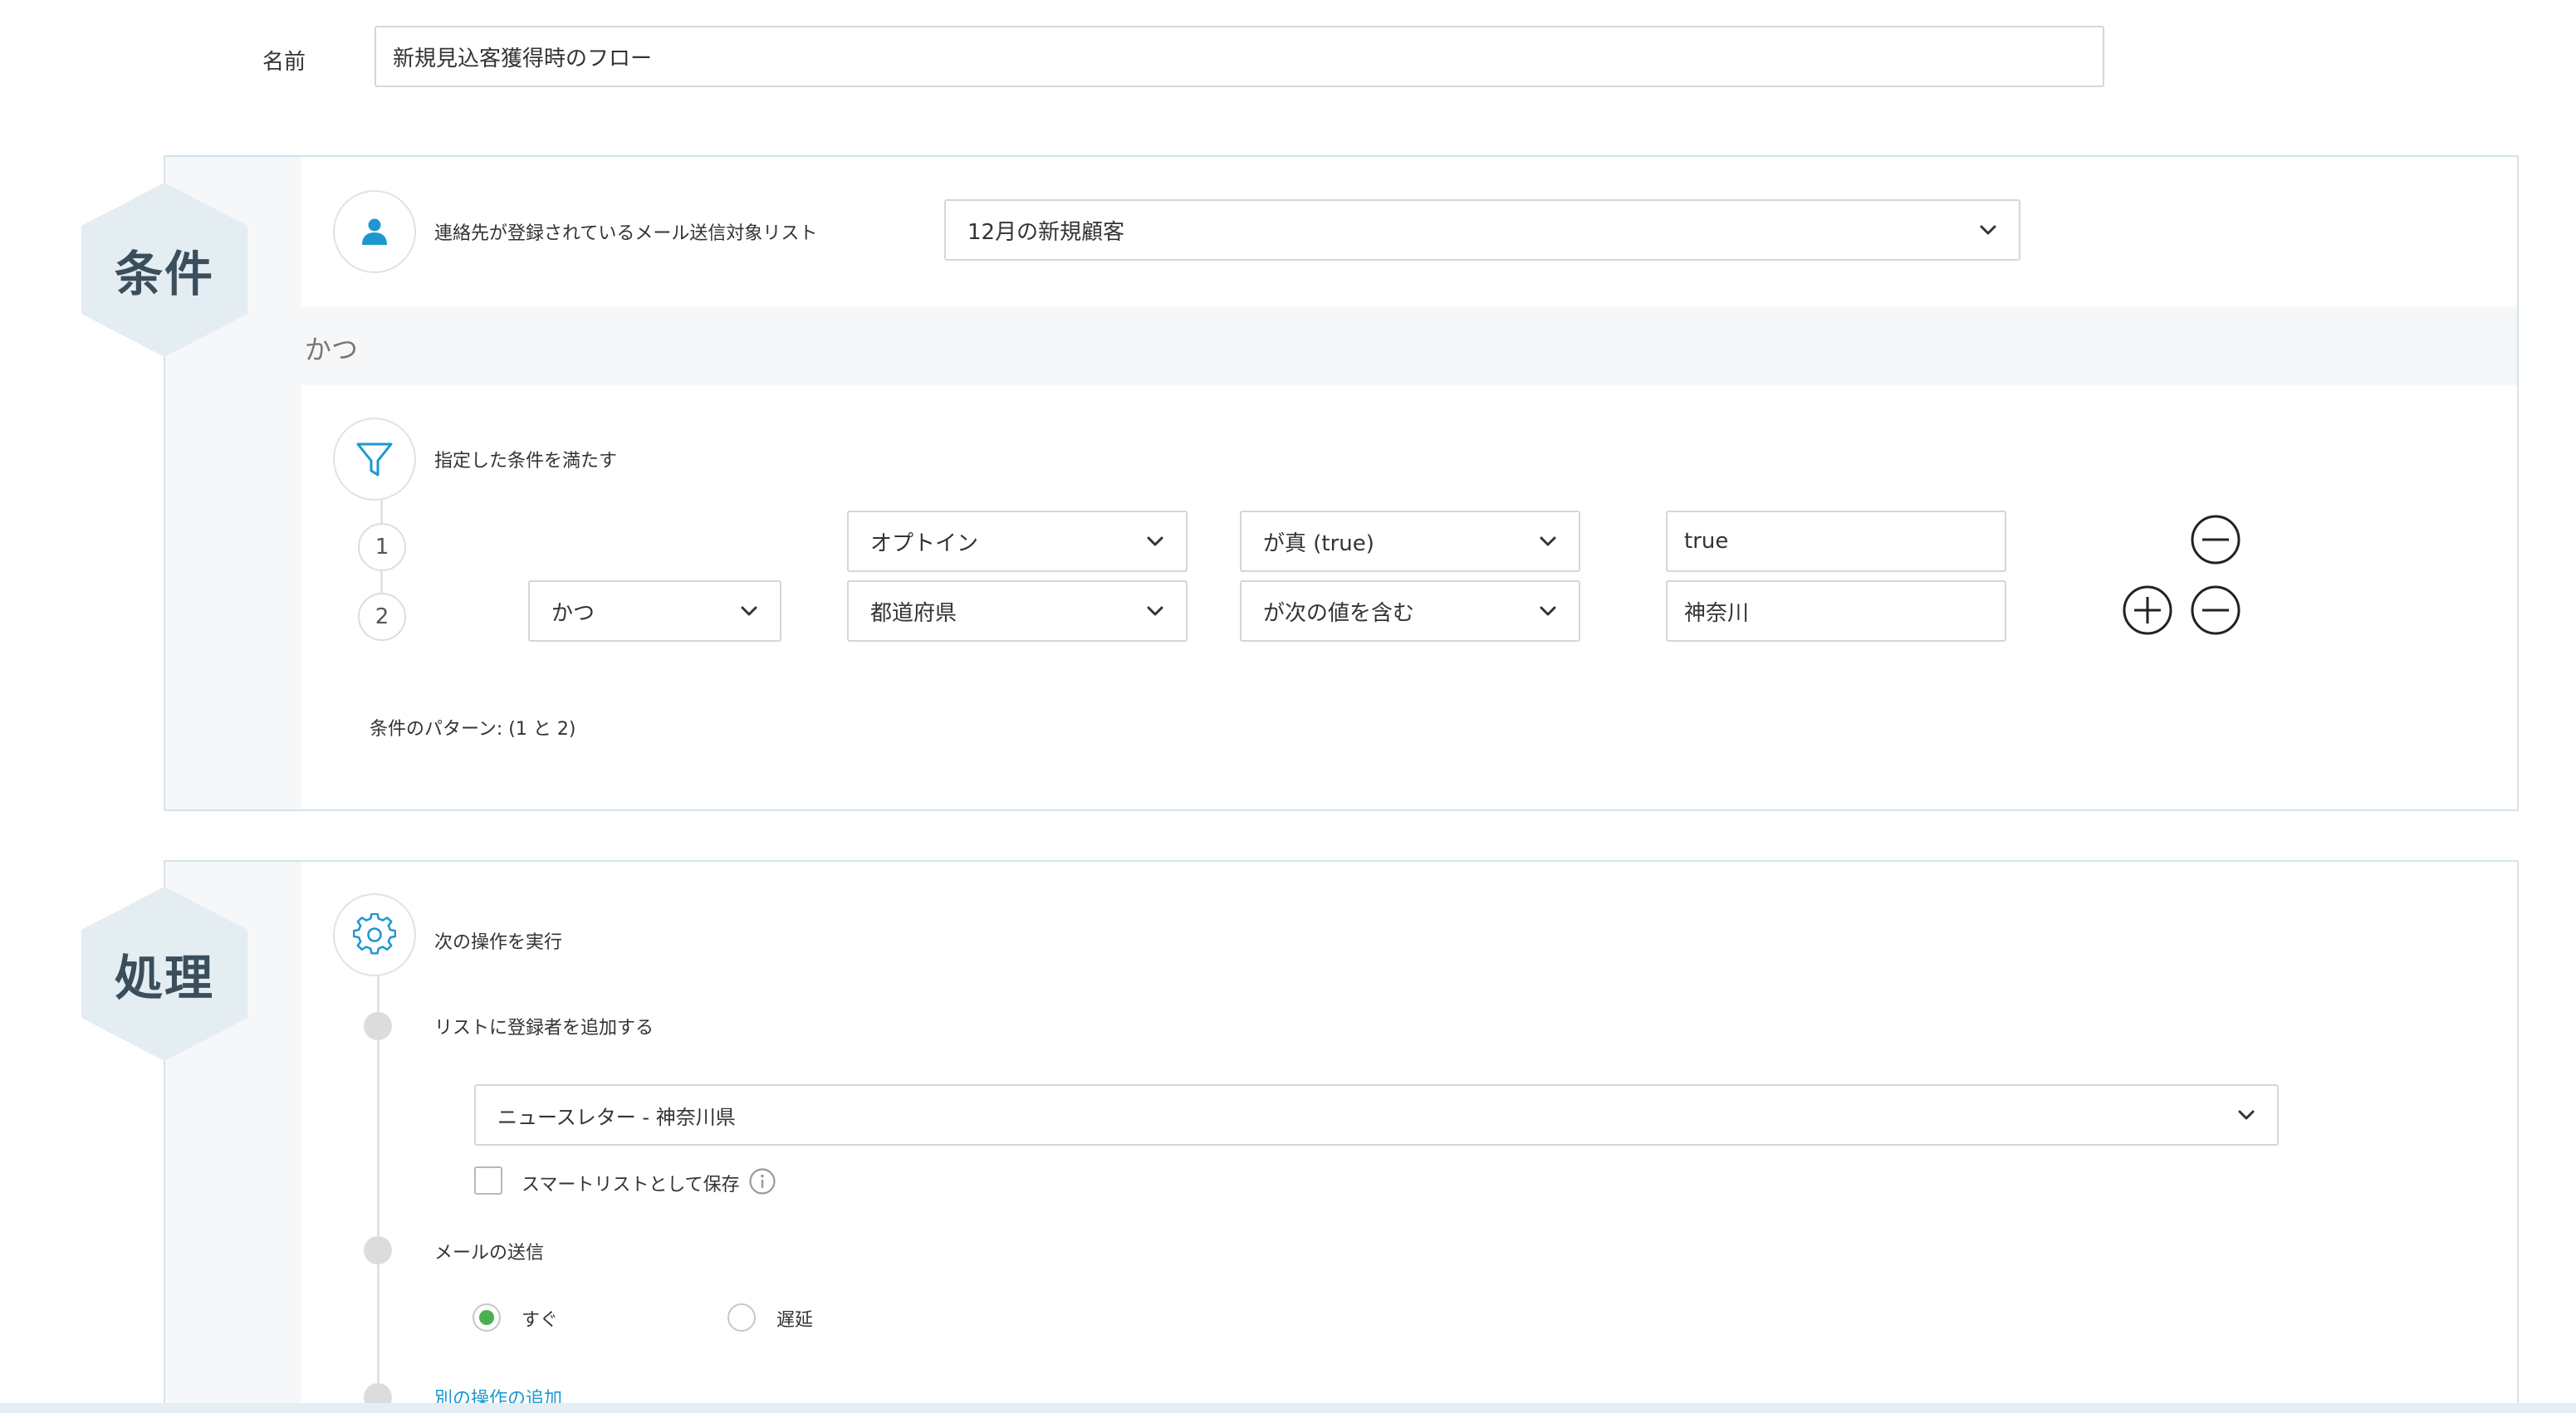  I want to click on remove-condition-2-button, so click(2216, 610).